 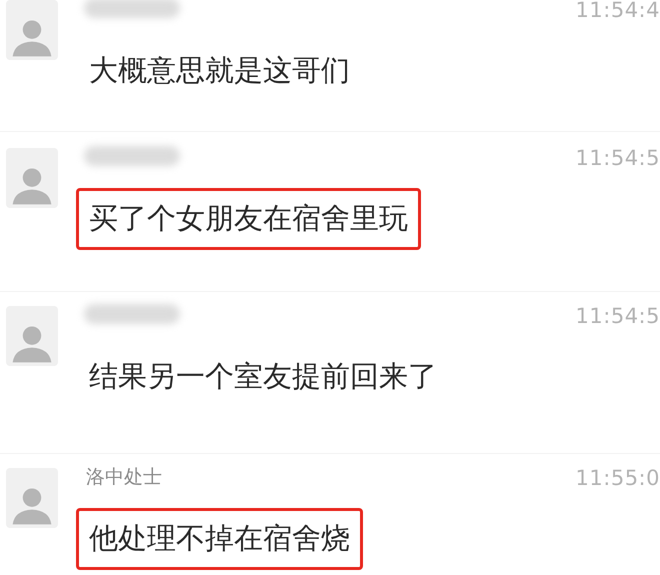 What do you see at coordinates (124, 477) in the screenshot?
I see `sender-name: 洛中处士` at bounding box center [124, 477].